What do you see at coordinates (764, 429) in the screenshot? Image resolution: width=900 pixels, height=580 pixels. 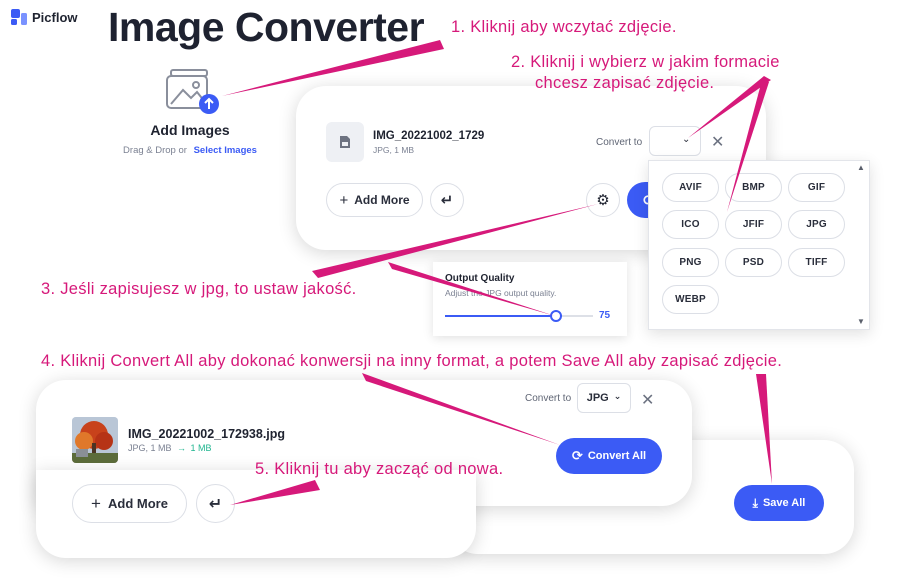 I see `arrow-4b` at bounding box center [764, 429].